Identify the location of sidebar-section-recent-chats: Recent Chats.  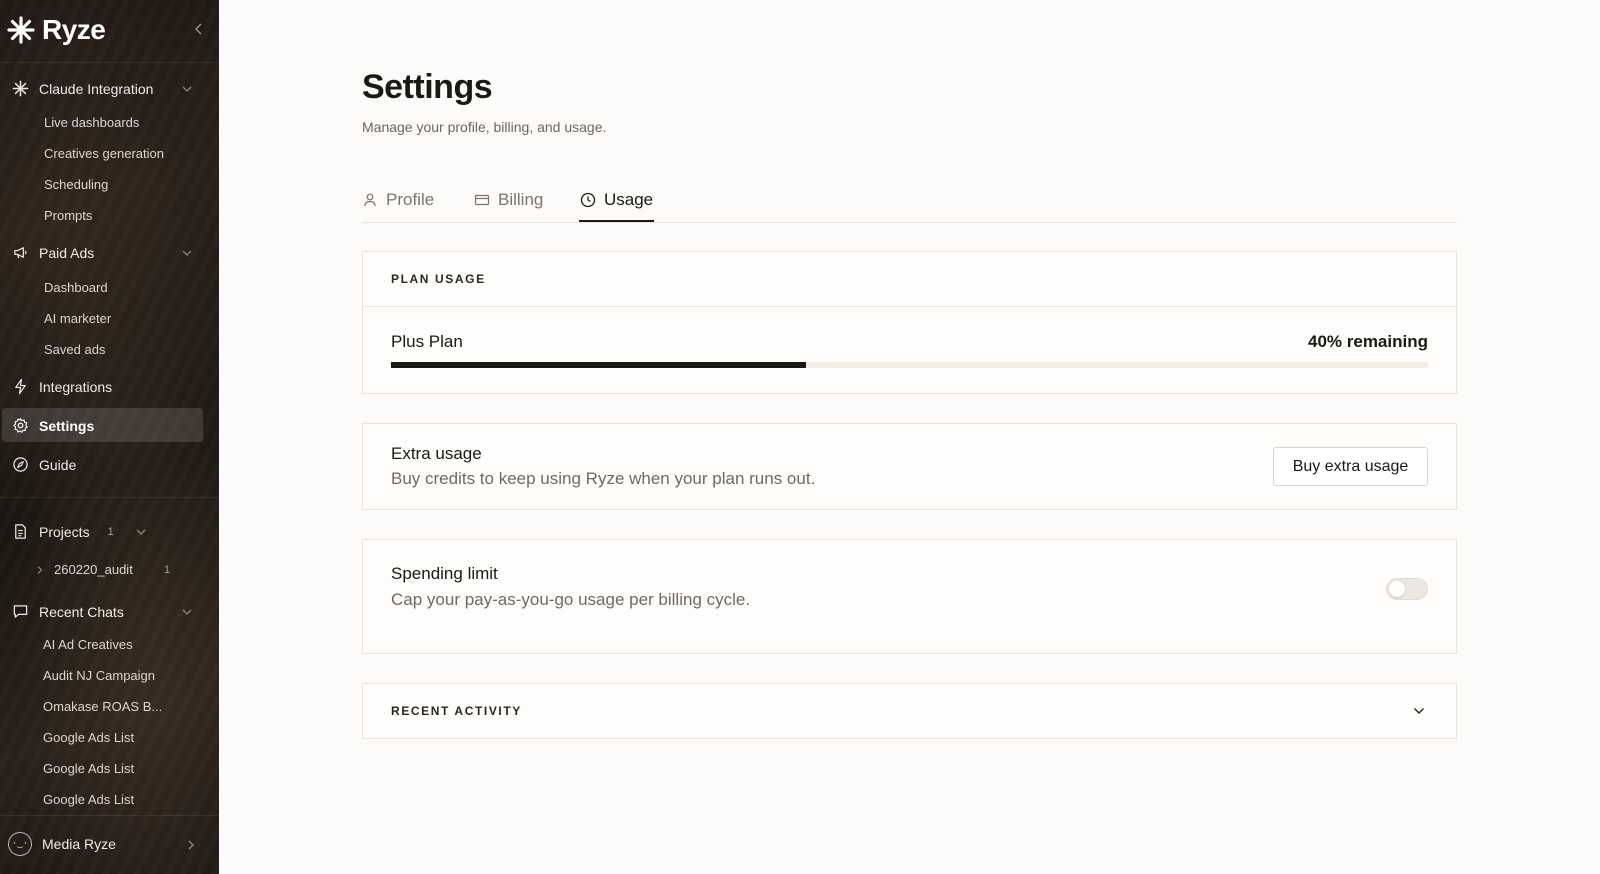
(102, 611).